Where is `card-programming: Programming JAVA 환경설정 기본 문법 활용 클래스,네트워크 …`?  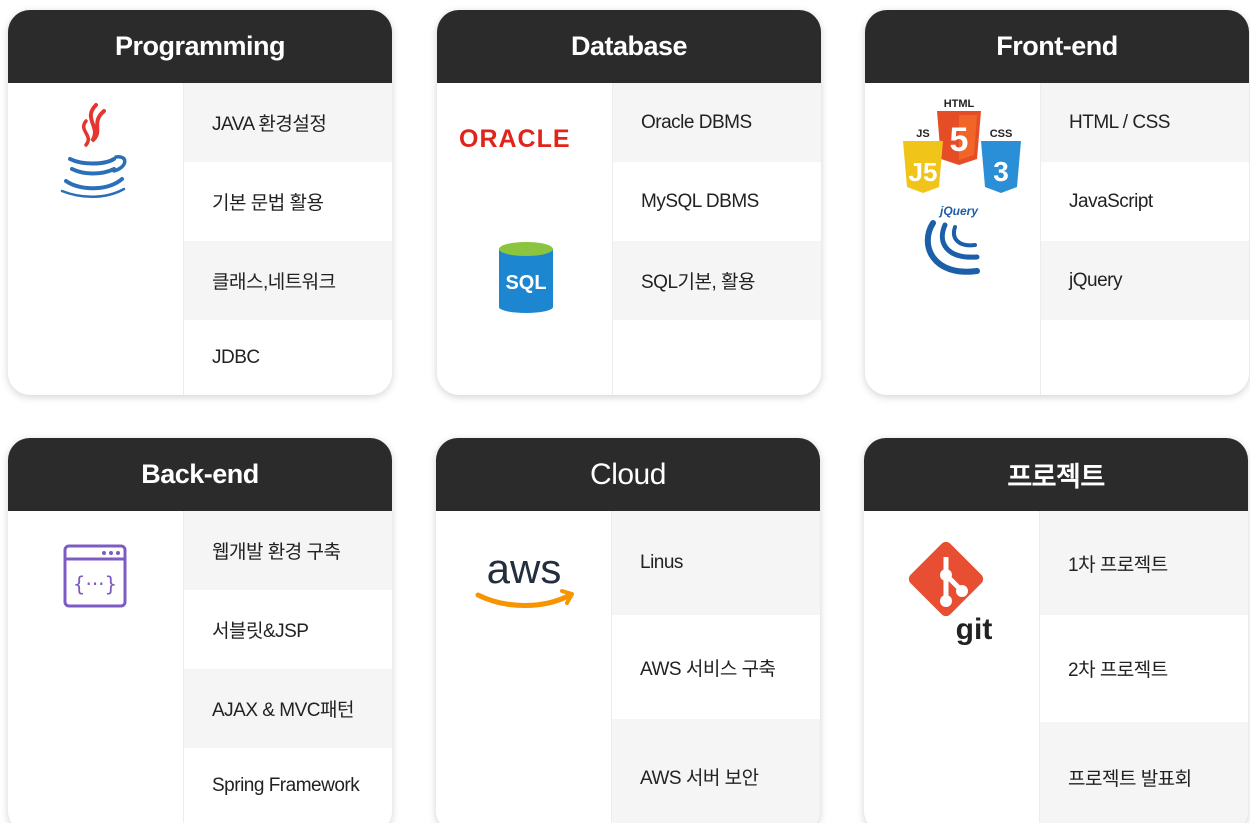
card-programming: Programming JAVA 환경설정 기본 문법 활용 클래스,네트워크 … is located at coordinates (200, 202).